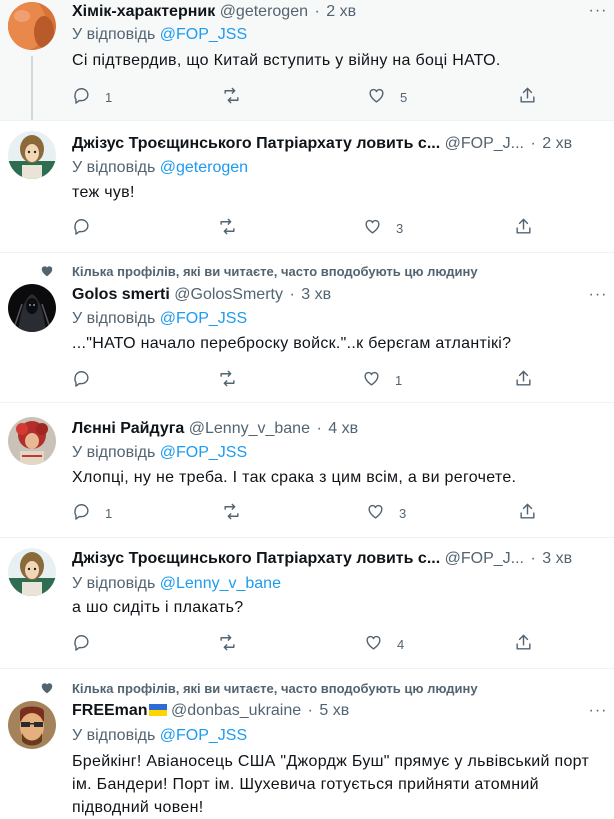  Describe the element at coordinates (382, 380) in the screenshot. I see `like-button: 1` at that location.